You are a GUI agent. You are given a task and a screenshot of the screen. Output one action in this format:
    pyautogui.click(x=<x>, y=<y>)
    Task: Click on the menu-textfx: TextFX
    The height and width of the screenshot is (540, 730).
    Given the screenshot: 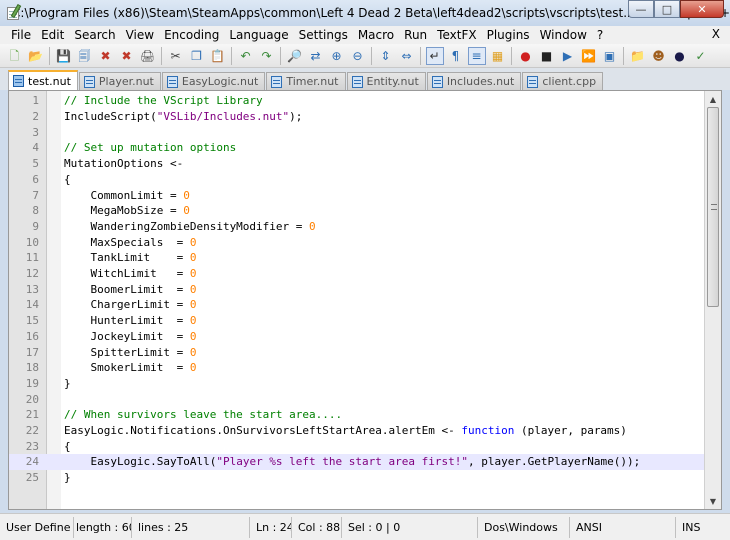 What is the action you would take?
    pyautogui.click(x=456, y=35)
    